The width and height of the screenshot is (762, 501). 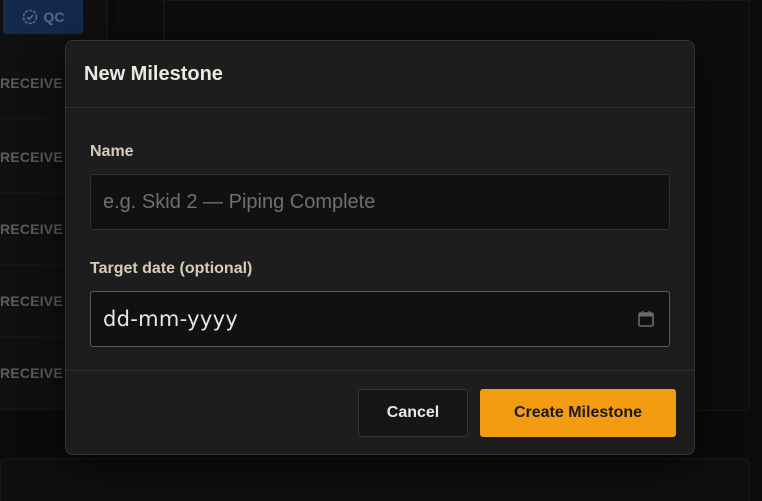 I want to click on dialog-title: New Milestone, so click(x=153, y=73).